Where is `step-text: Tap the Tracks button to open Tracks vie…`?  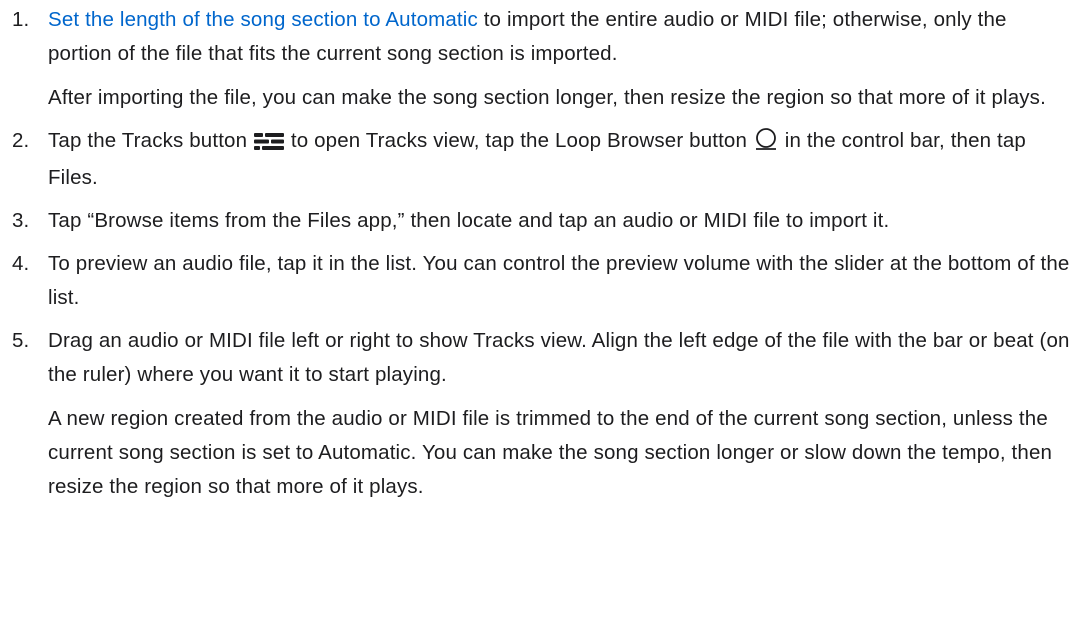
step-text: Tap the Tracks button to open Tracks vie… is located at coordinates (562, 159).